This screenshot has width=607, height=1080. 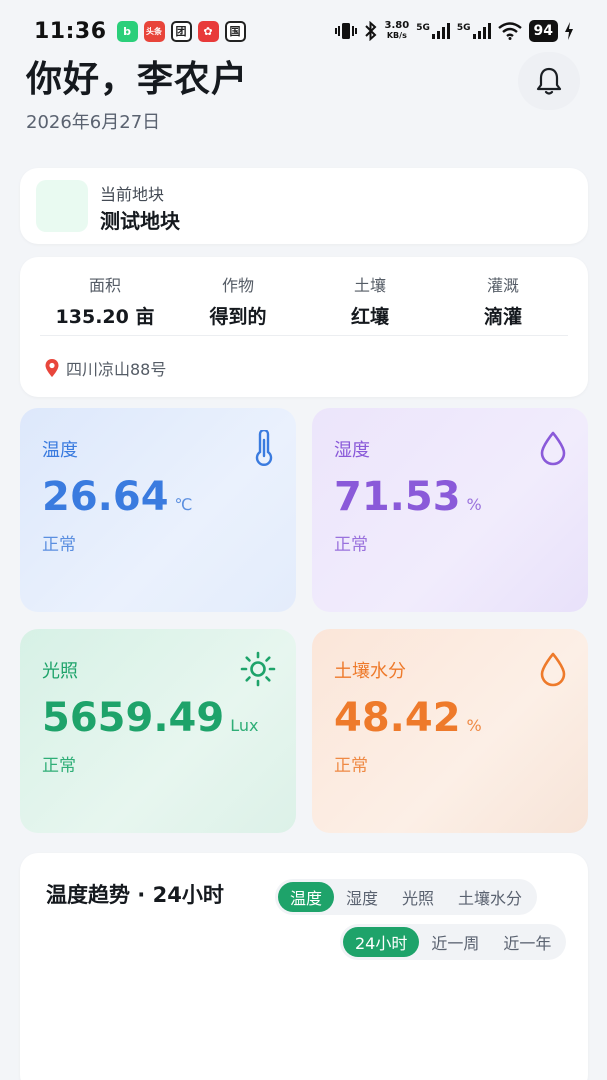 I want to click on tab-humidity: 湿度, so click(x=362, y=897).